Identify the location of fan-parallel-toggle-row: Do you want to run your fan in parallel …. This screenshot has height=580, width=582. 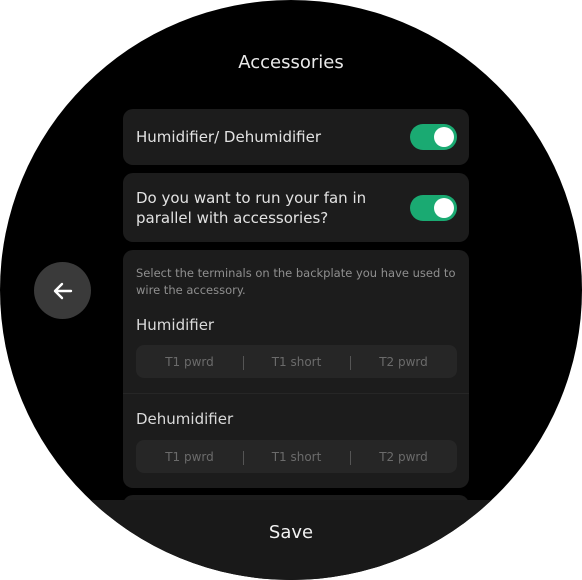
(296, 207).